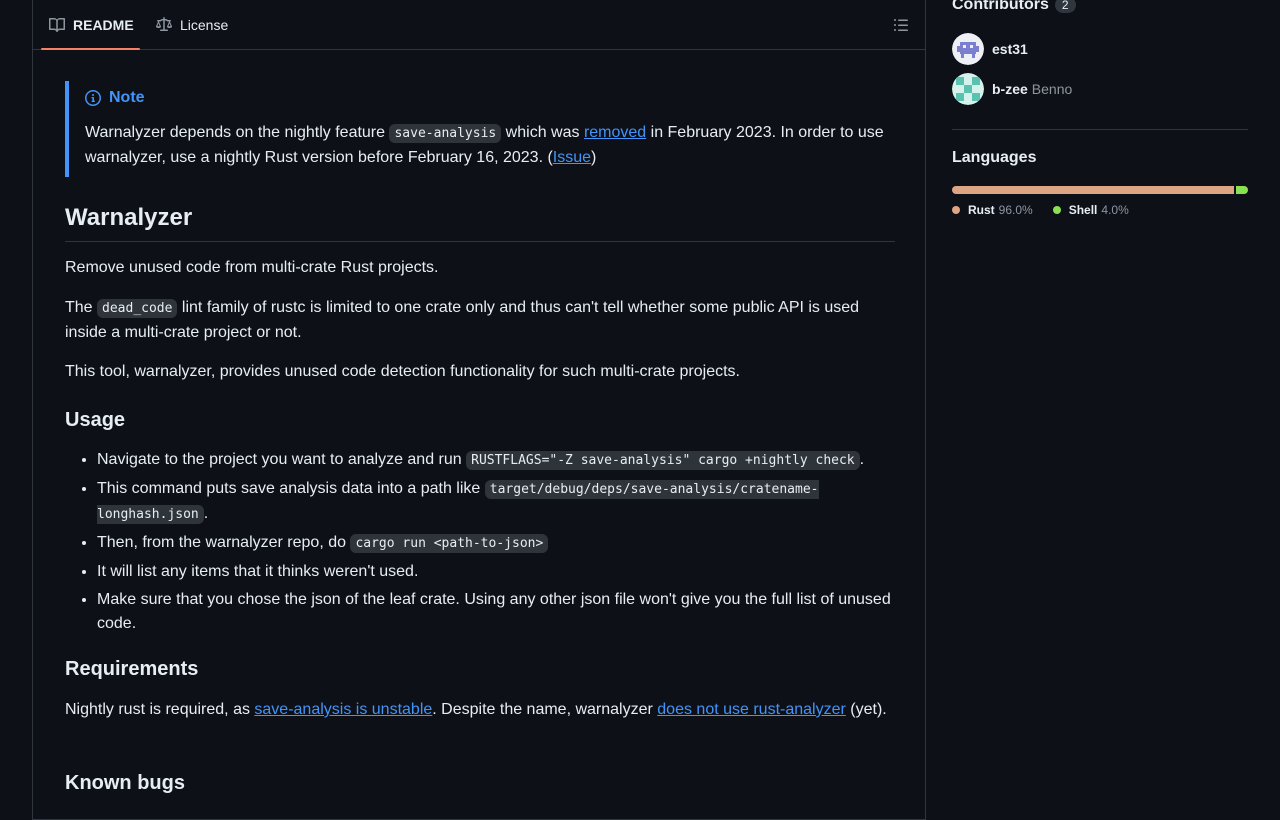 The height and width of the screenshot is (820, 1280). I want to click on issue-link: Issue, so click(572, 157).